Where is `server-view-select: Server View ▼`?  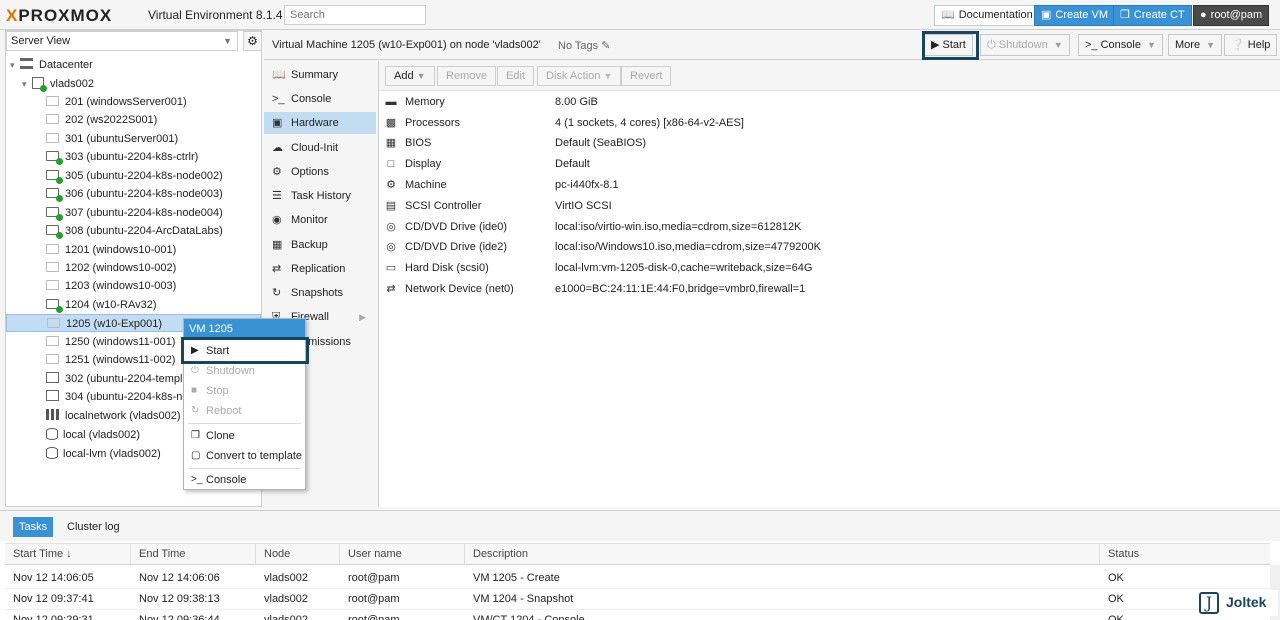
server-view-select: Server View ▼ is located at coordinates (122, 41).